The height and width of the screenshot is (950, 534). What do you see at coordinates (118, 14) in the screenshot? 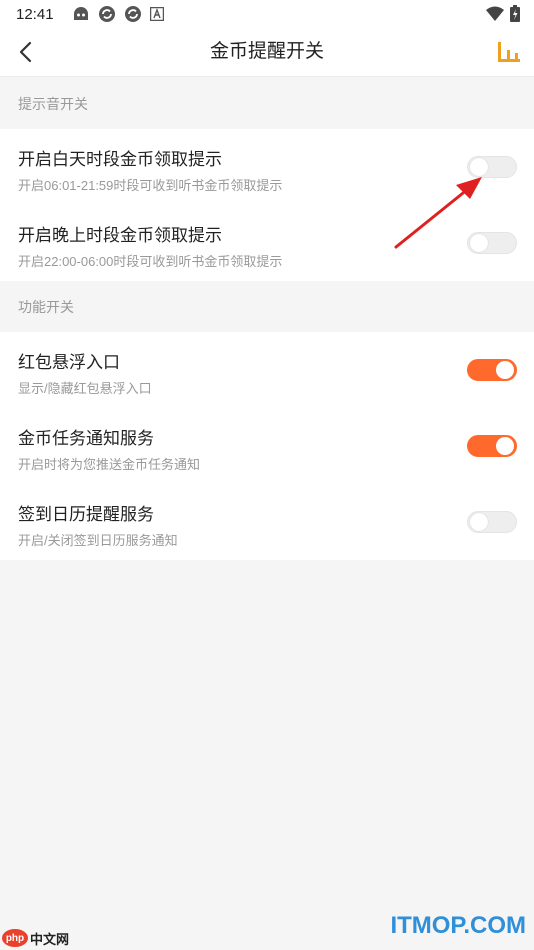
I see `status-notification-icons` at bounding box center [118, 14].